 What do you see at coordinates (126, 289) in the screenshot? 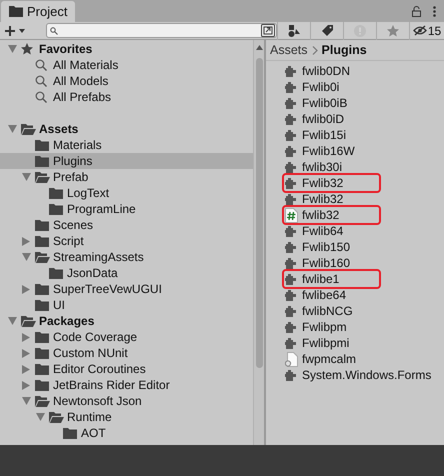
I see `tree-item: SuperTreeVewUGUI` at bounding box center [126, 289].